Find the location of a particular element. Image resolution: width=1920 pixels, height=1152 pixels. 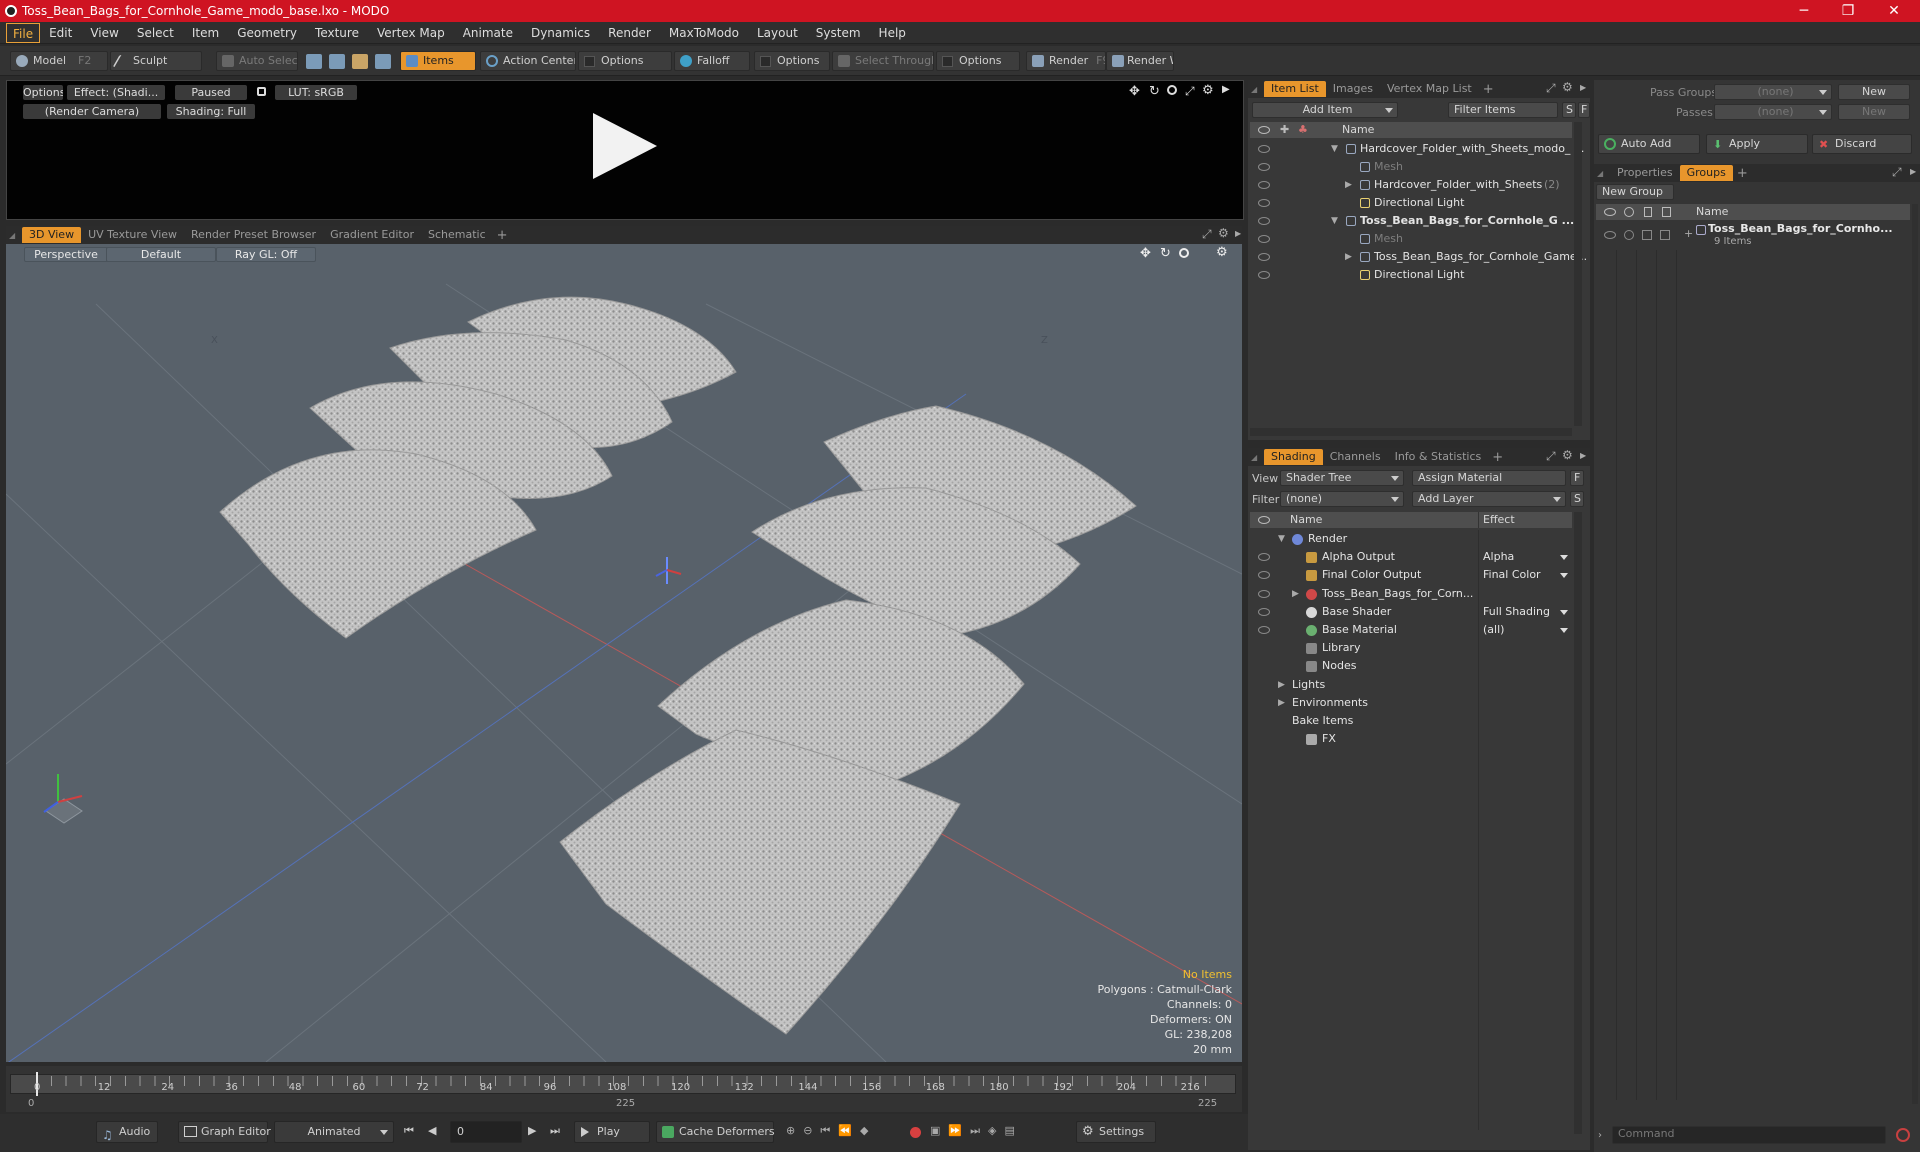

options-button-3: Options is located at coordinates (978, 61).